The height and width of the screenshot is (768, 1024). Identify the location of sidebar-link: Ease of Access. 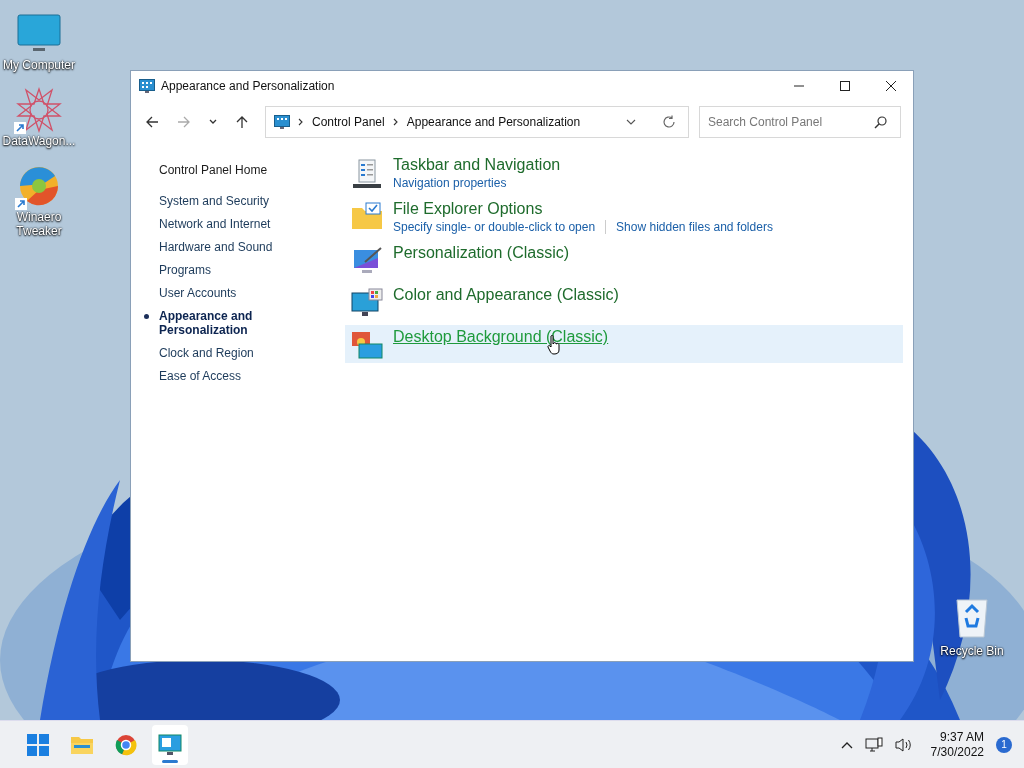
(245, 376).